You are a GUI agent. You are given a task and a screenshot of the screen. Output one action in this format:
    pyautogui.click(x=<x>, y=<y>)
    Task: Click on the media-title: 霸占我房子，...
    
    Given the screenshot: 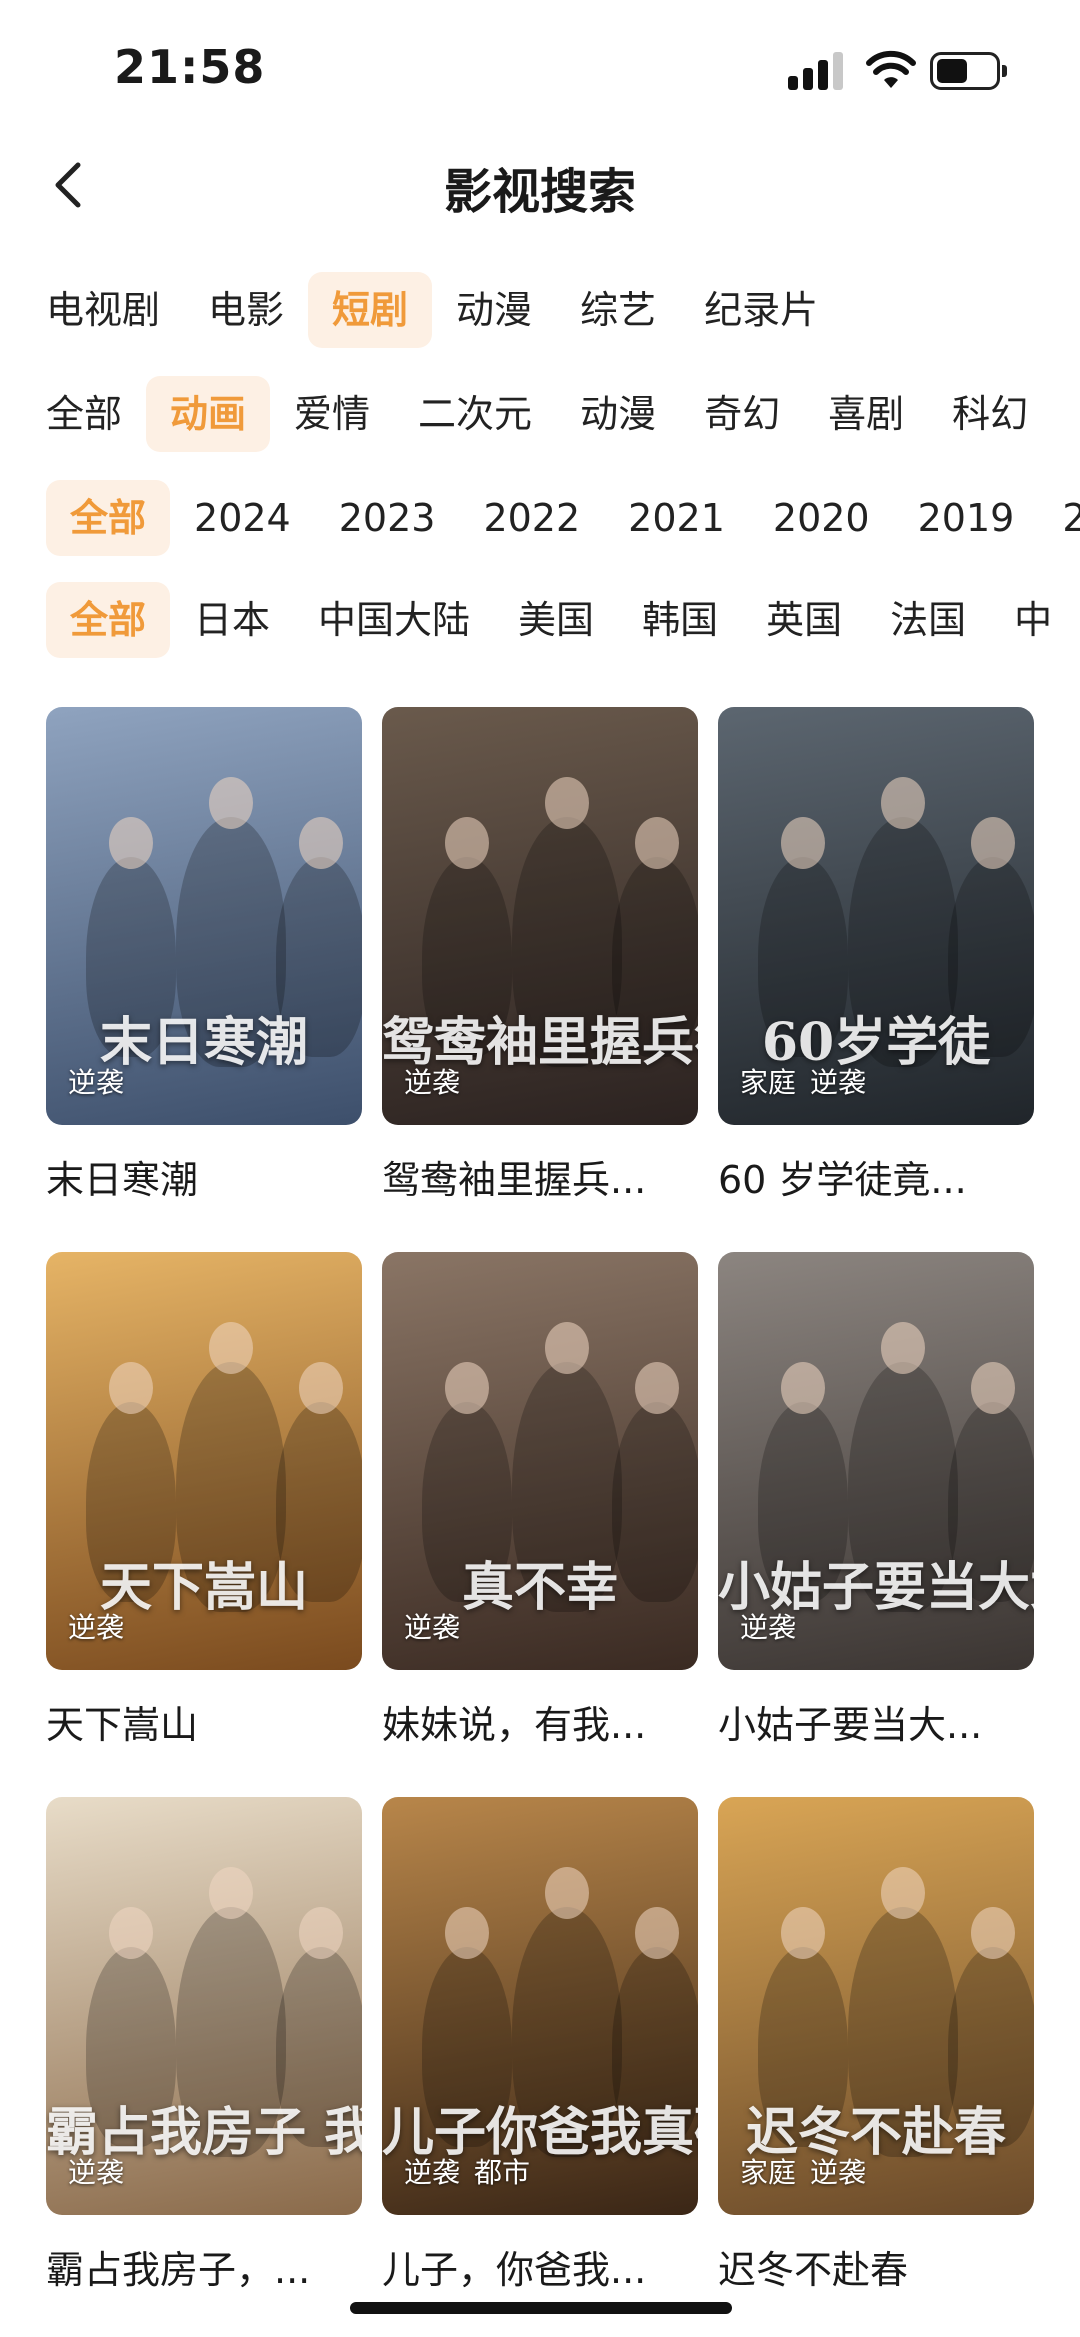 What is the action you would take?
    pyautogui.click(x=178, y=2270)
    